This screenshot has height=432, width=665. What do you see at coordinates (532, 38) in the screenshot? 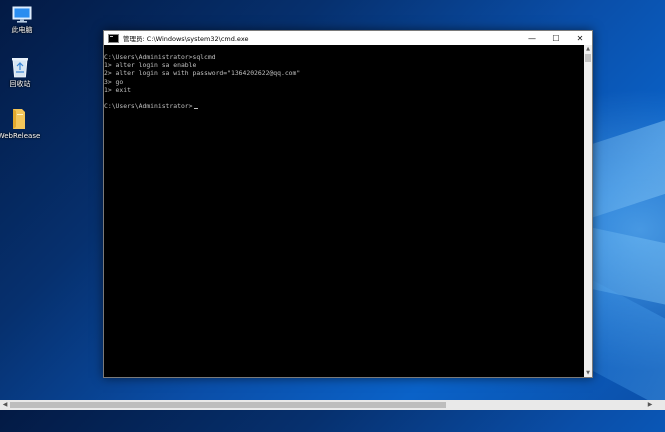
I see `minimize-button: —` at bounding box center [532, 38].